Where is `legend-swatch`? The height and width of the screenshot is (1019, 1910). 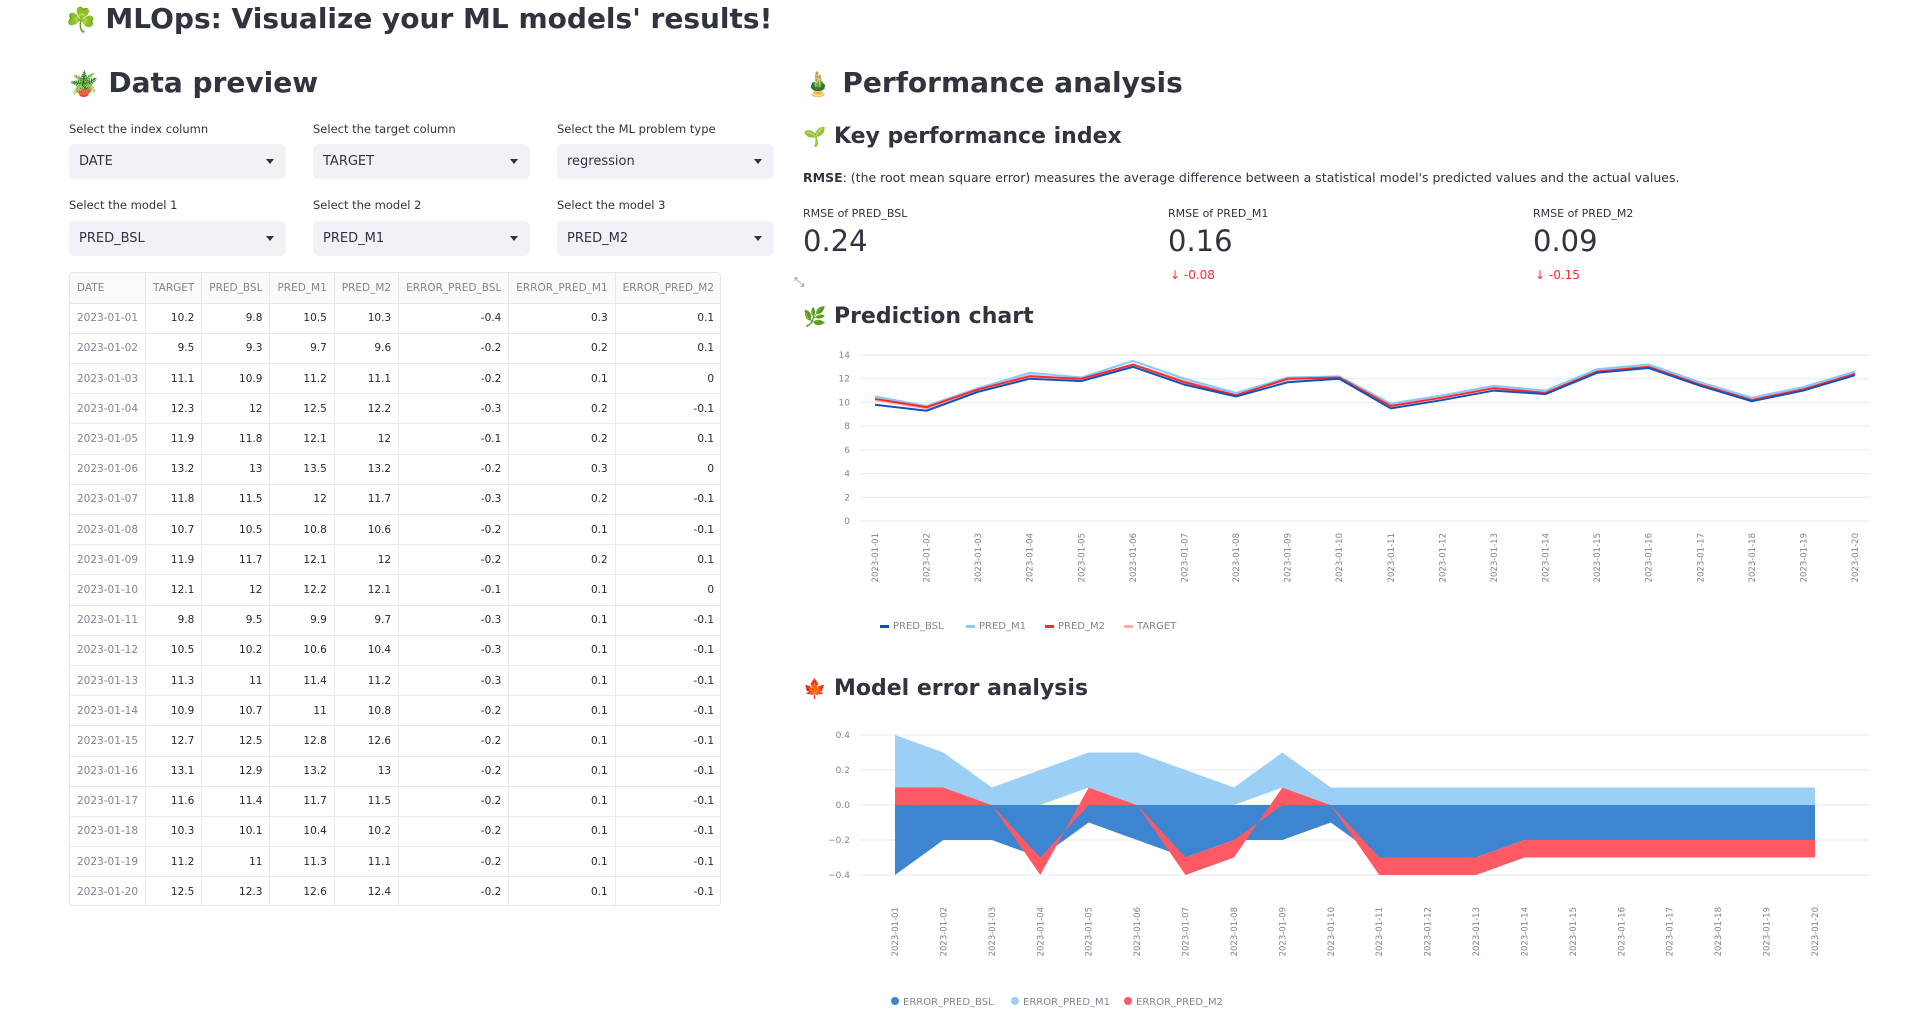
legend-swatch is located at coordinates (1049, 626).